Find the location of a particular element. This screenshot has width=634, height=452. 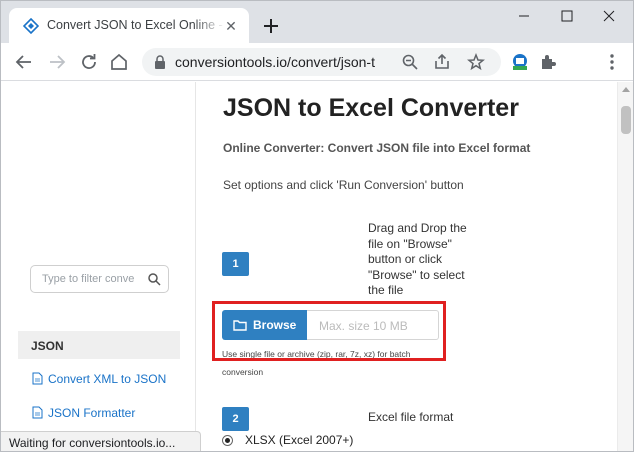

sidebar-category-json: JSON is located at coordinates (99, 345).